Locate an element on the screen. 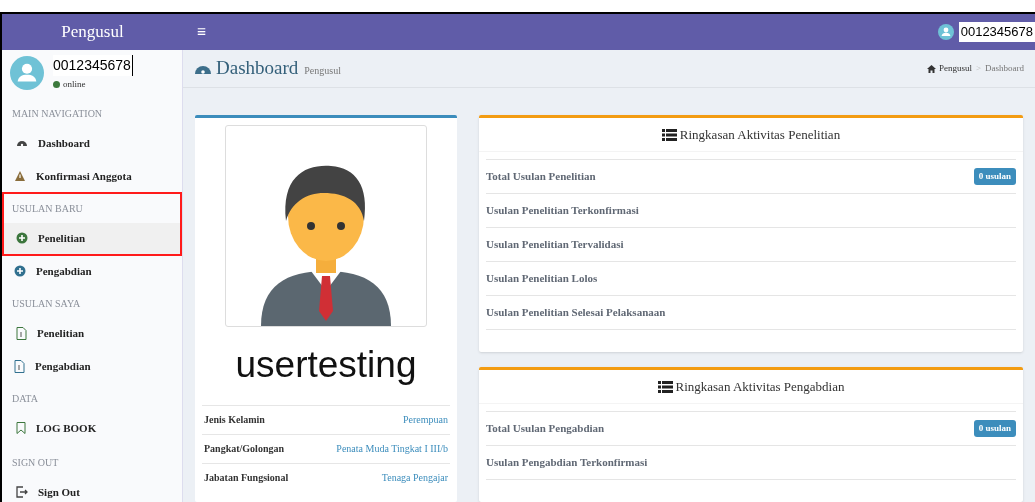 The width and height of the screenshot is (1035, 502). page-subtitle: Pengusul is located at coordinates (322, 71).